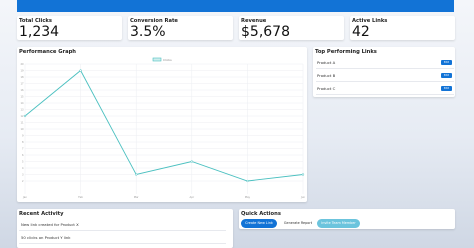 The width and height of the screenshot is (474, 248). What do you see at coordinates (235, 6) in the screenshot?
I see `top-header-bar` at bounding box center [235, 6].